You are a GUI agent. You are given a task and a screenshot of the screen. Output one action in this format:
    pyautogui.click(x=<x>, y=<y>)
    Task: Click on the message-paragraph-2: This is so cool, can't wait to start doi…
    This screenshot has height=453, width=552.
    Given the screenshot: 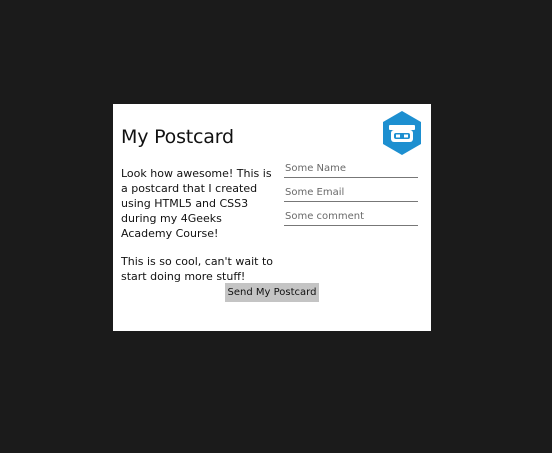 What is the action you would take?
    pyautogui.click(x=197, y=269)
    